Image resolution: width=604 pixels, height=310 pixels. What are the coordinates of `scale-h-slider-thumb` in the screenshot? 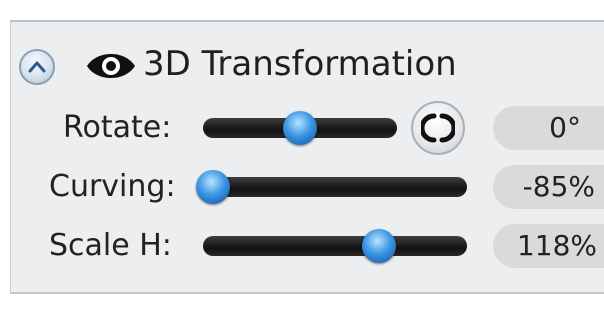 It's located at (378, 246).